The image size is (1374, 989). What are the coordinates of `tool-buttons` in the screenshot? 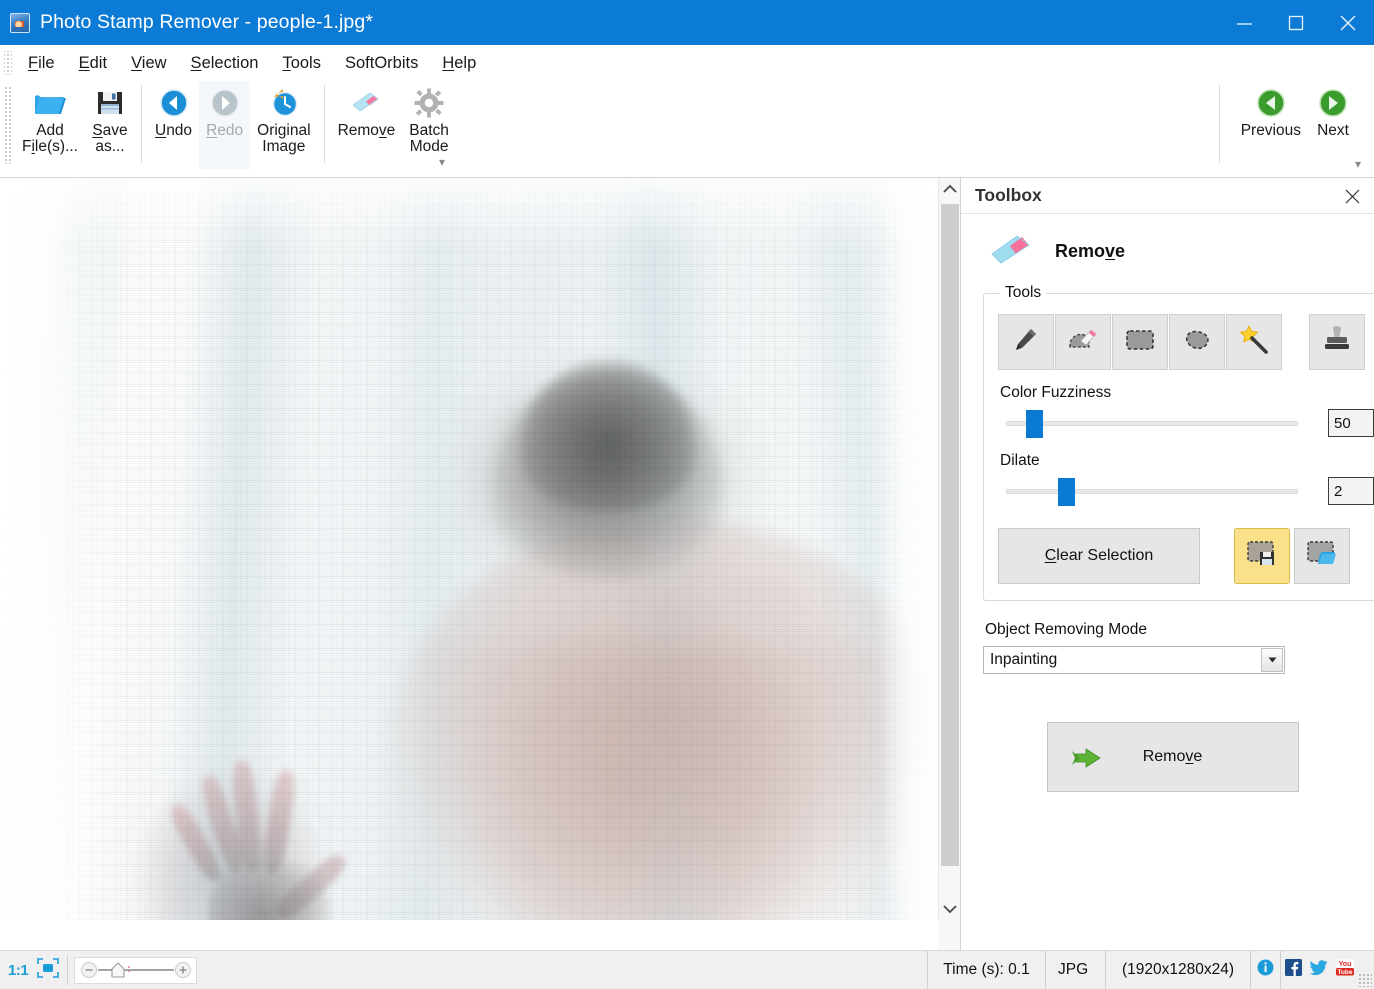 It's located at (1140, 342).